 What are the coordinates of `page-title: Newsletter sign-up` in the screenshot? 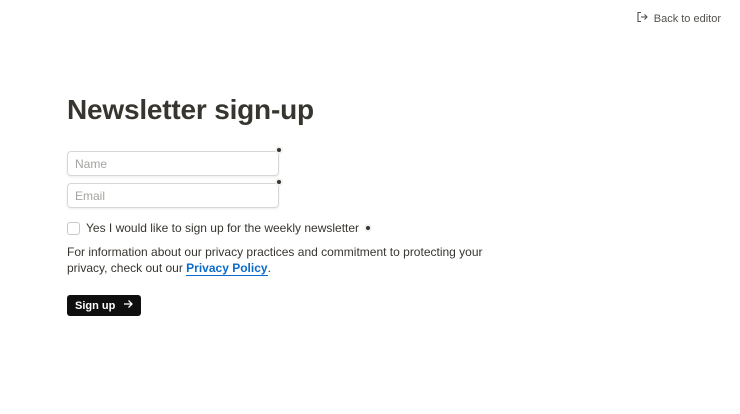 It's located at (190, 109).